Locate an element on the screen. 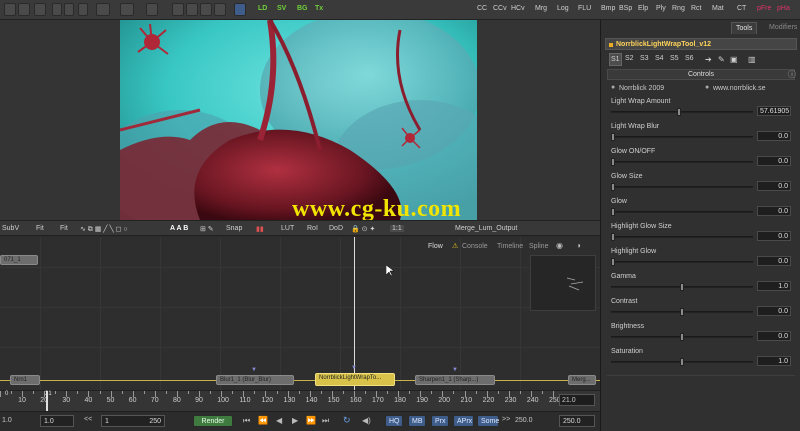 This screenshot has width=800, height=431. layout-2-icon is located at coordinates (192, 9).